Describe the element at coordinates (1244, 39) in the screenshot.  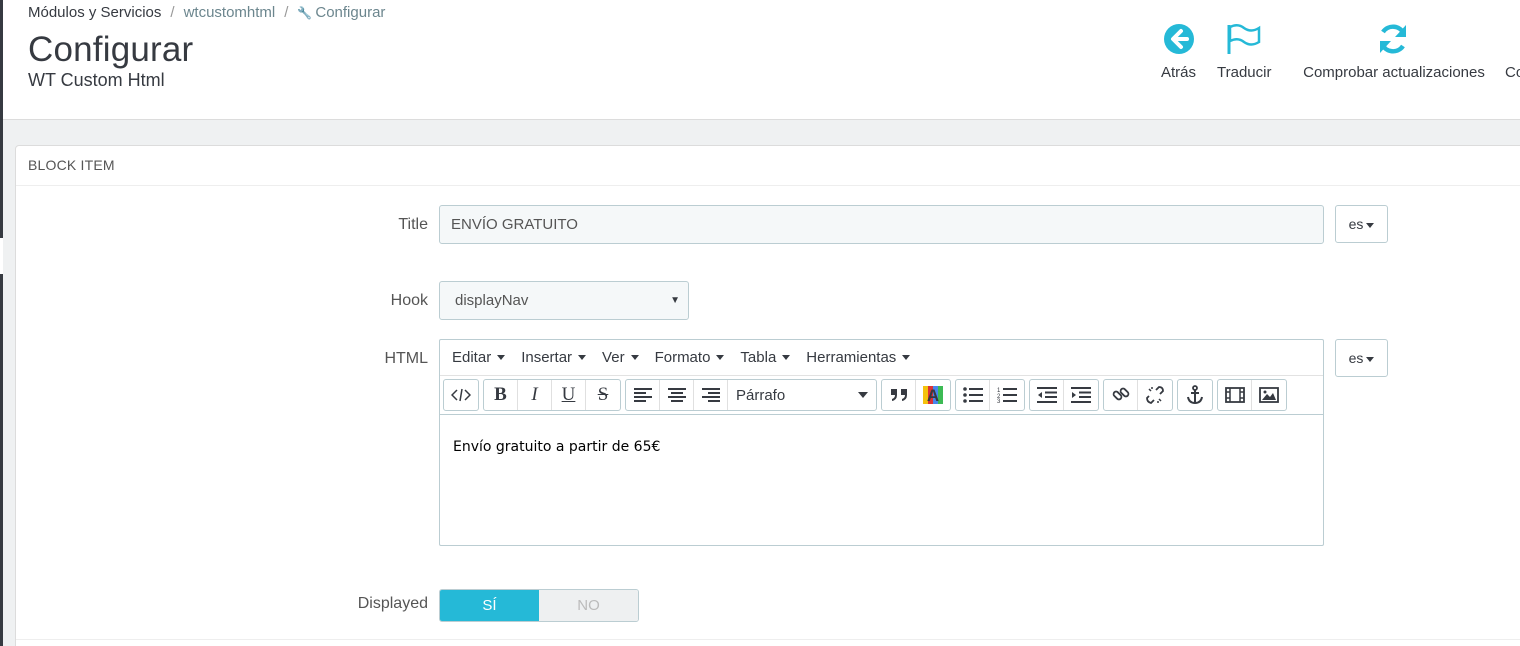
I see `flag-icon` at that location.